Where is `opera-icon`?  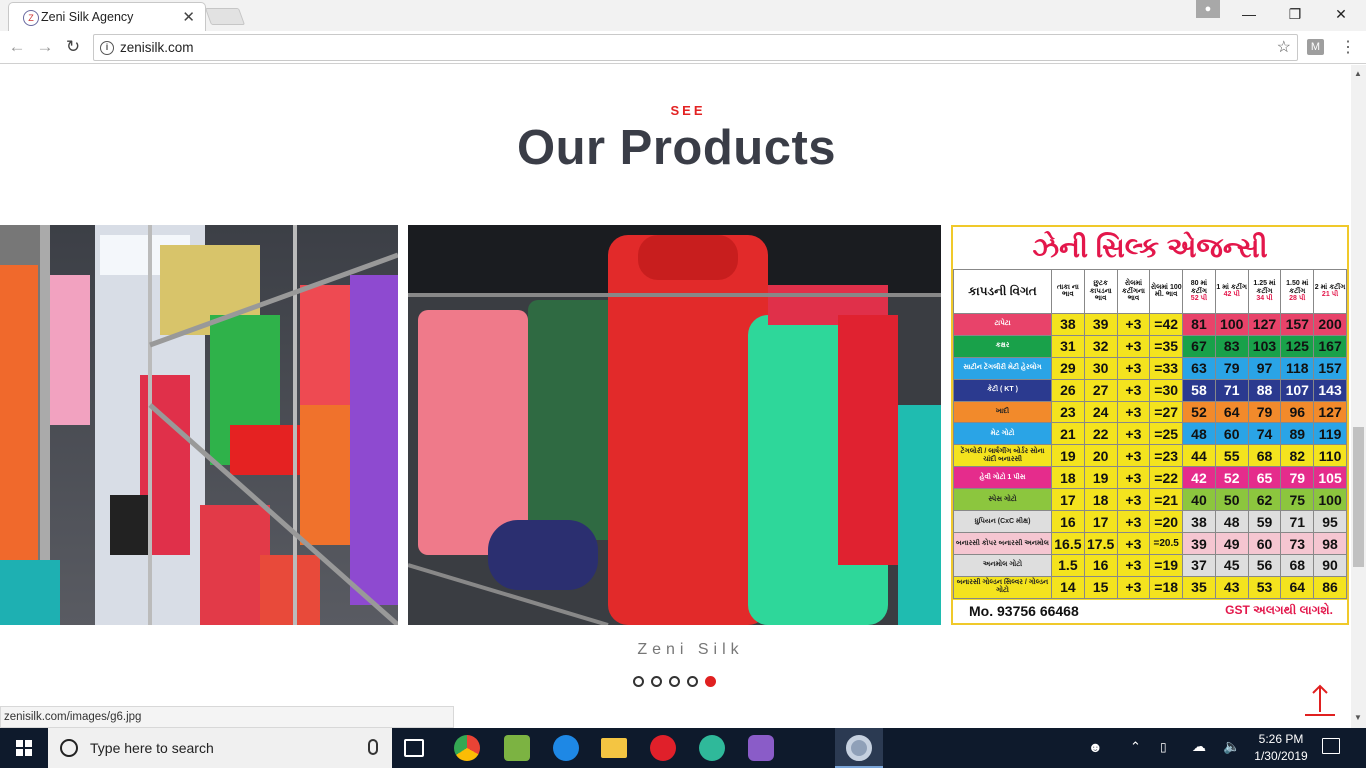
opera-icon is located at coordinates (663, 748).